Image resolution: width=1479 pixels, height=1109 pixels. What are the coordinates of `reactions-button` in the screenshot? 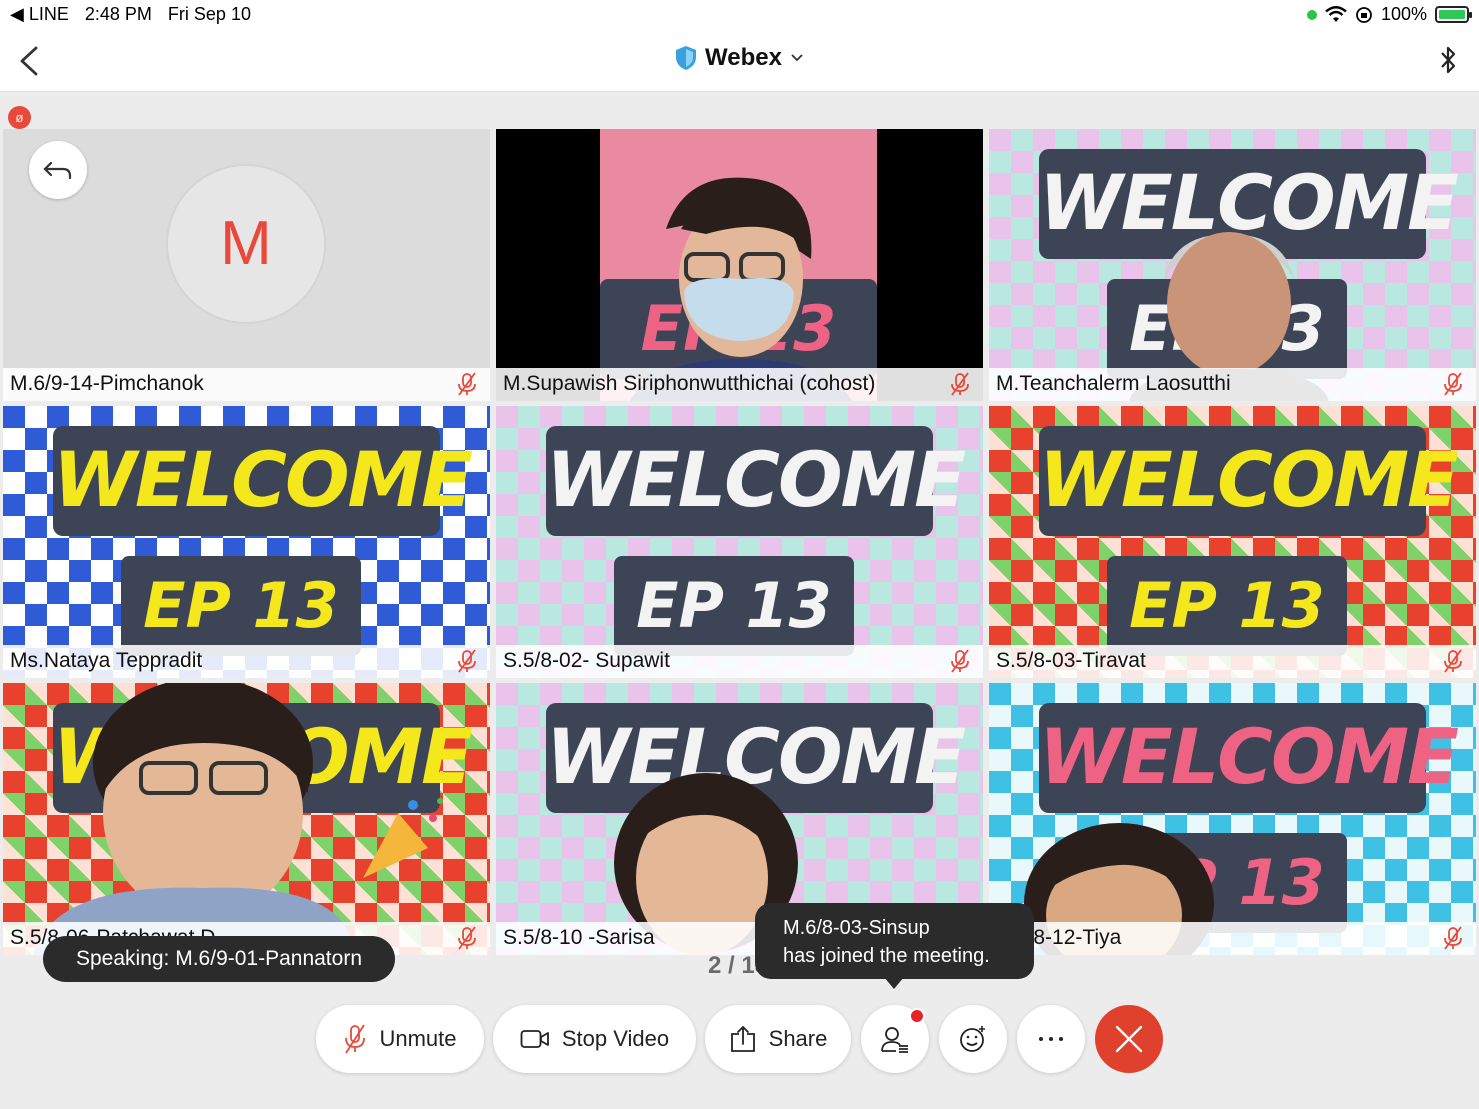 It's located at (973, 1039).